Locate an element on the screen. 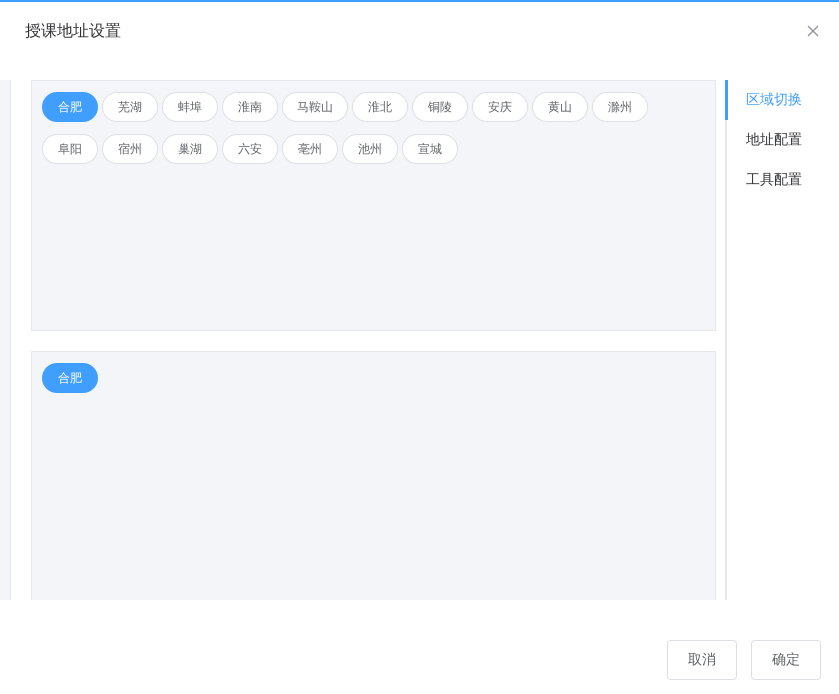  region-chip: 阜阳 is located at coordinates (70, 149).